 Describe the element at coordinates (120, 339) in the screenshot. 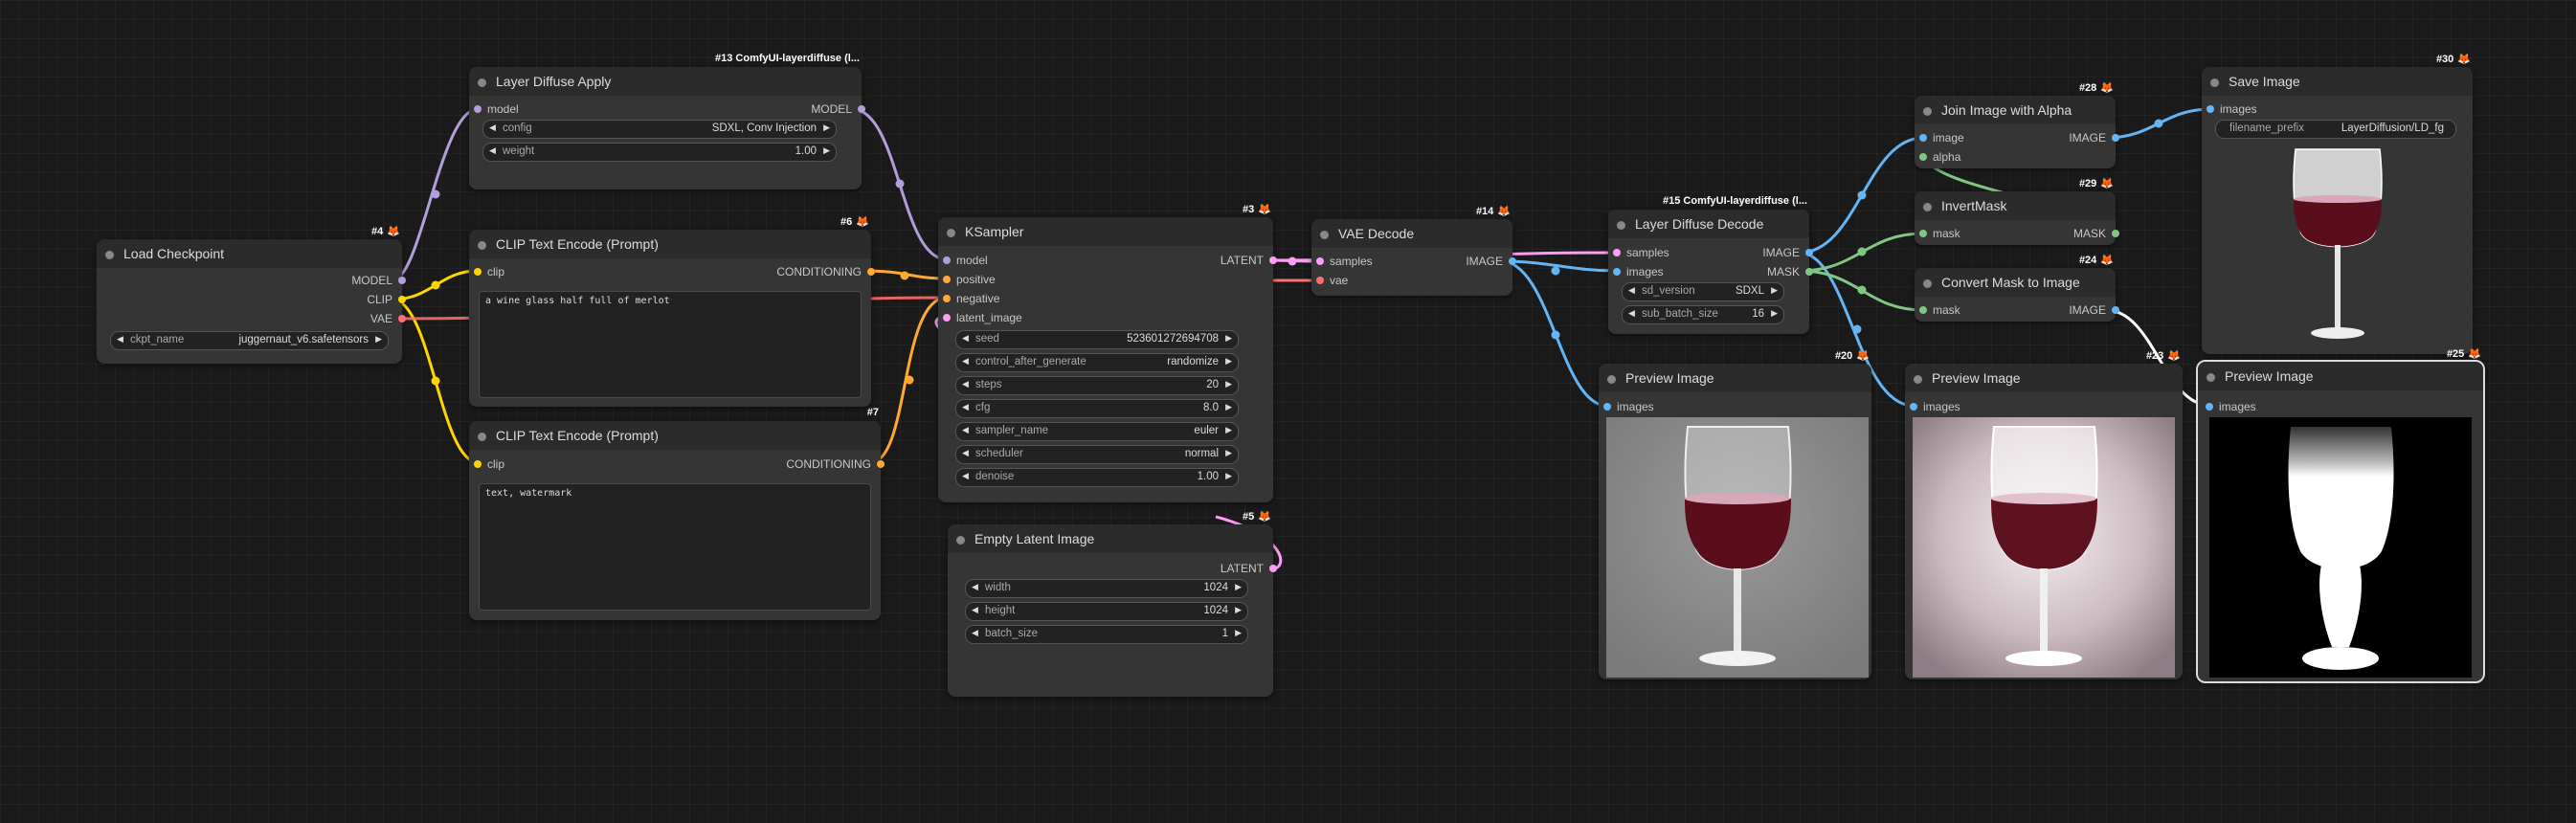

I see `arrow-left-icon: ◀` at that location.